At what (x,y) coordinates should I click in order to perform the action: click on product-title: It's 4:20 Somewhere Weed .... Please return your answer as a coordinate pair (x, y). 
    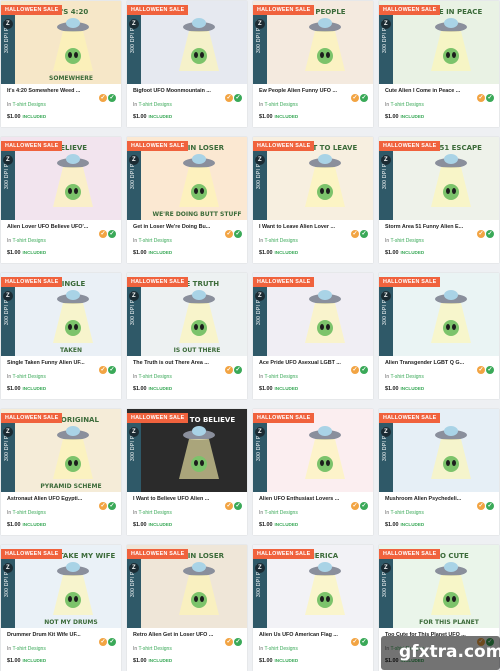
    Looking at the image, I should click on (52, 91).